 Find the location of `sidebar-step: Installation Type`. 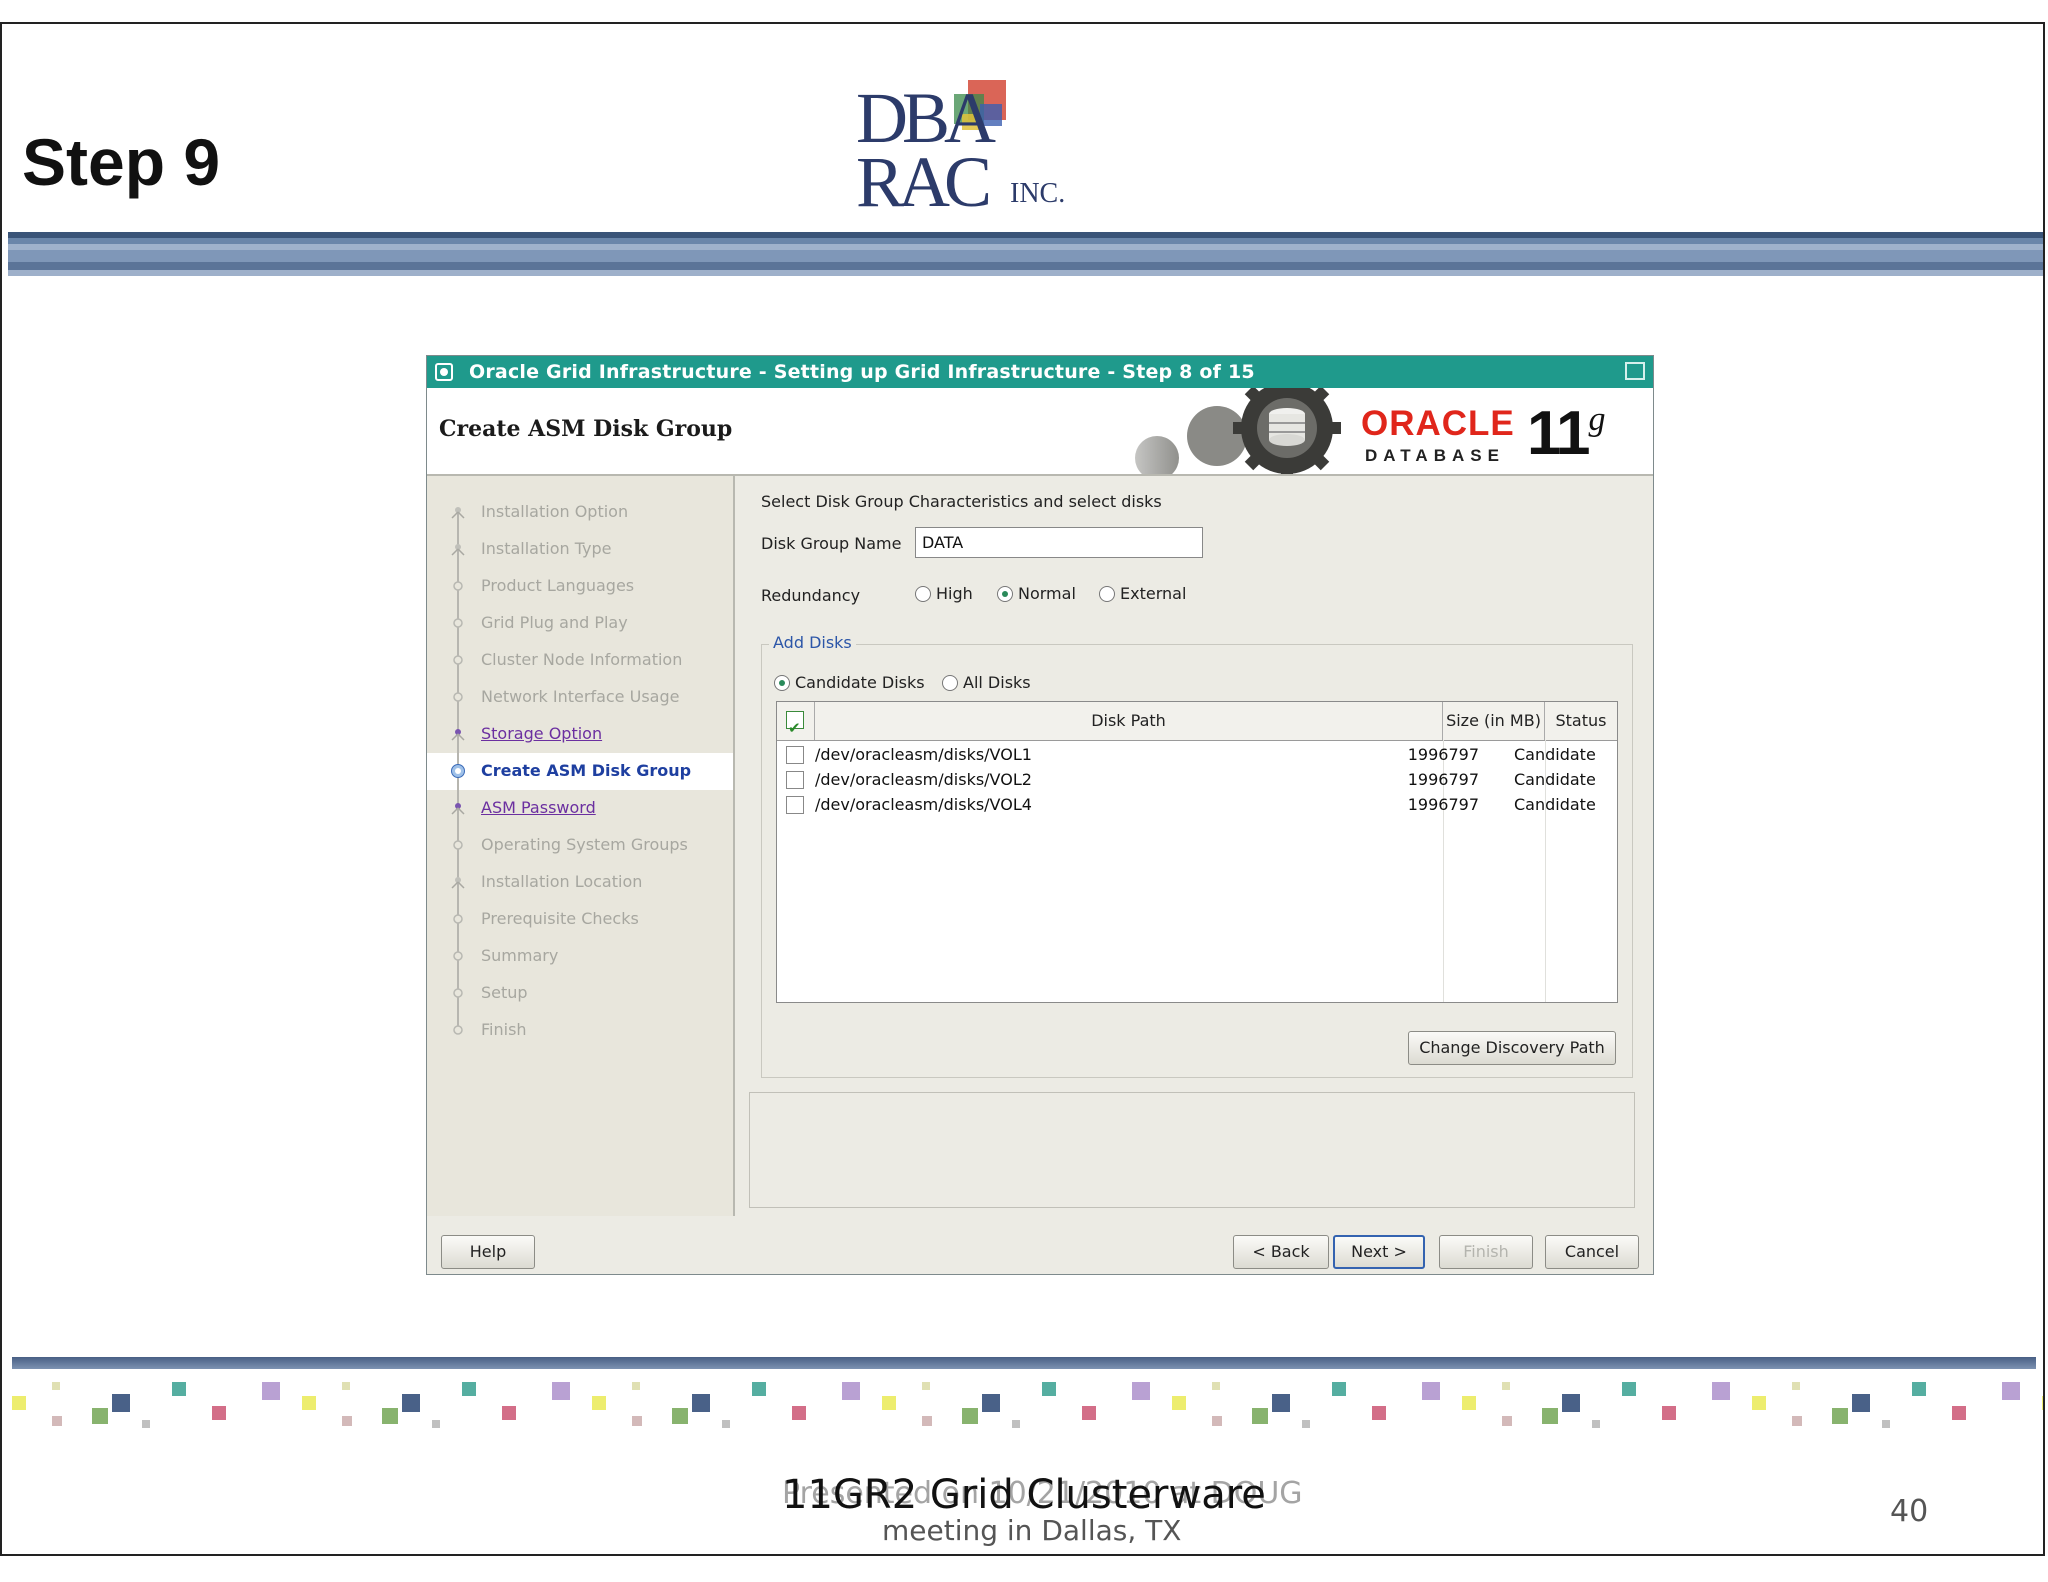

sidebar-step: Installation Type is located at coordinates (580, 549).